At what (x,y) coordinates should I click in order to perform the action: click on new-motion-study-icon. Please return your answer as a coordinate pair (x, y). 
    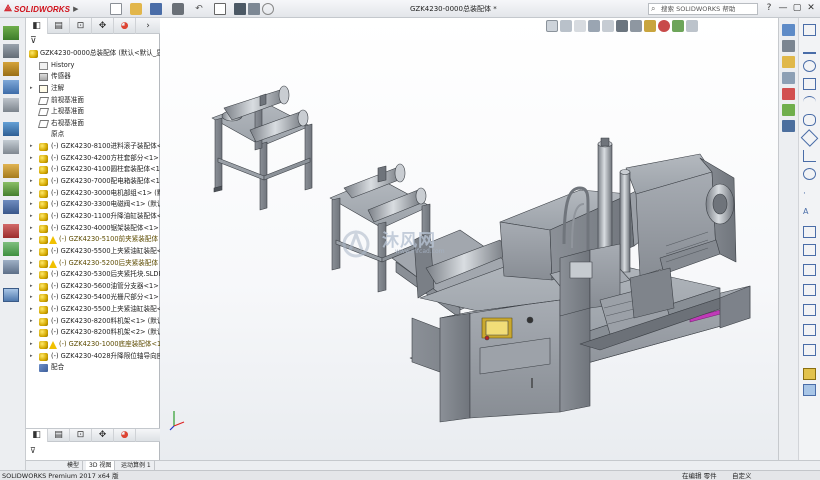
    Looking at the image, I should click on (11, 207).